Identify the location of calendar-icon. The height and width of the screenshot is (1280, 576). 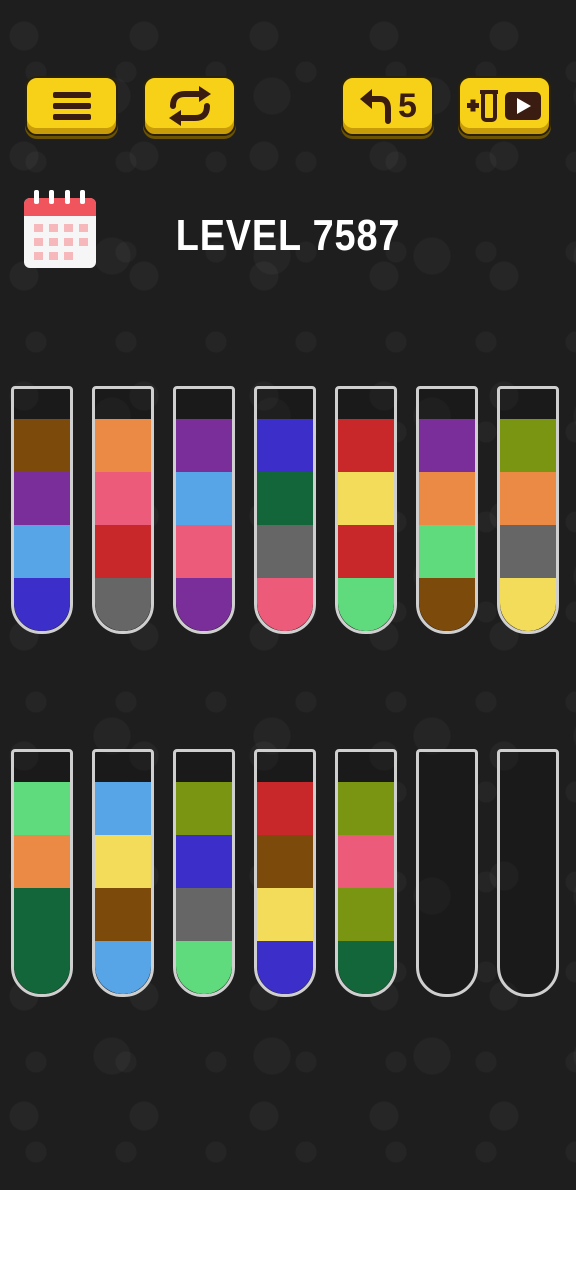
(60, 229).